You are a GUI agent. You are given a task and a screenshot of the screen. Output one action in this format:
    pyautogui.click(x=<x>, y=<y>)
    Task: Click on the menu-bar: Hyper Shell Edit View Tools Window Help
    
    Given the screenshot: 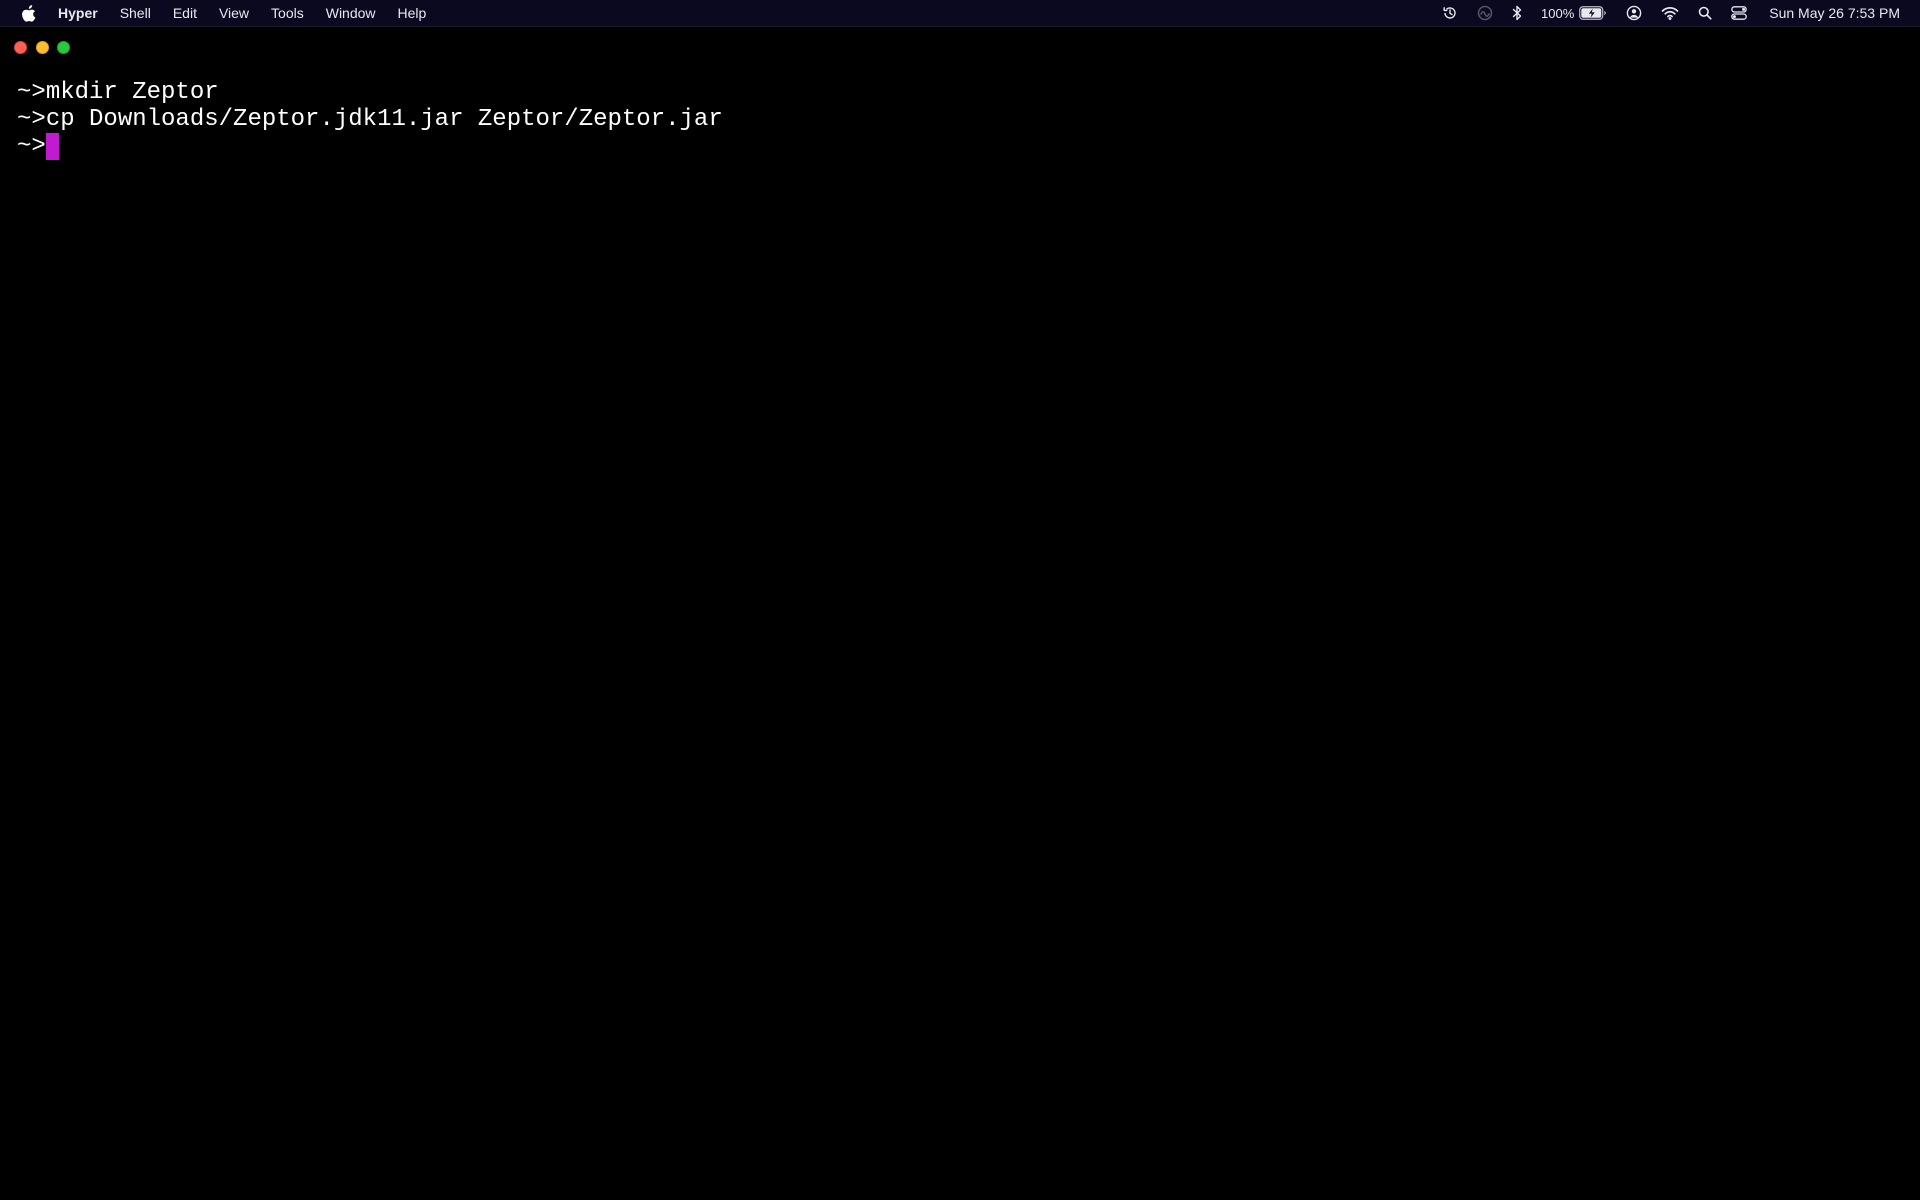 What is the action you would take?
    pyautogui.click(x=960, y=13)
    